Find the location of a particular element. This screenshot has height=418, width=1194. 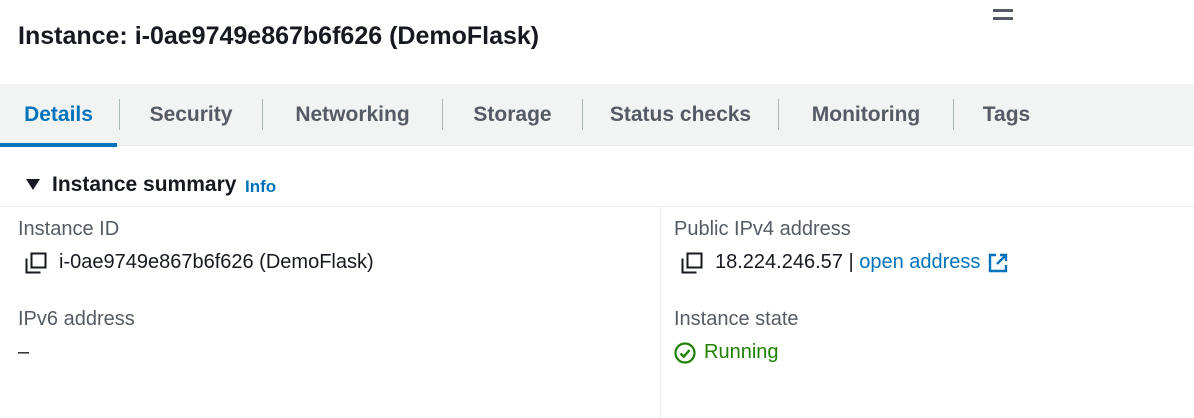

ipv6-value: – is located at coordinates (24, 352).